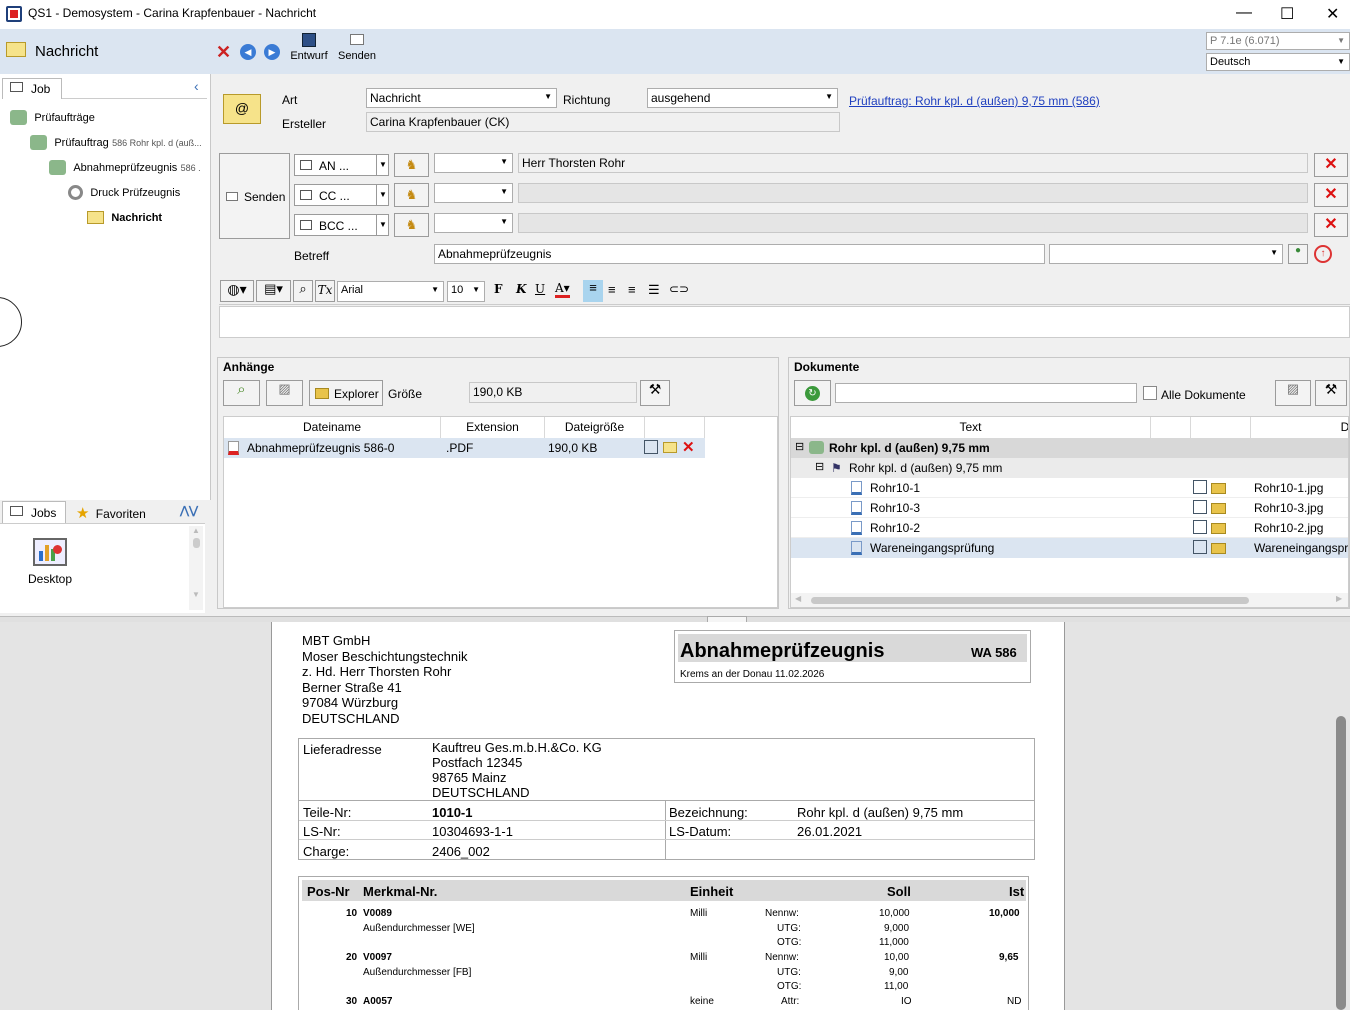  What do you see at coordinates (357, 47) in the screenshot?
I see `send-button: Senden` at bounding box center [357, 47].